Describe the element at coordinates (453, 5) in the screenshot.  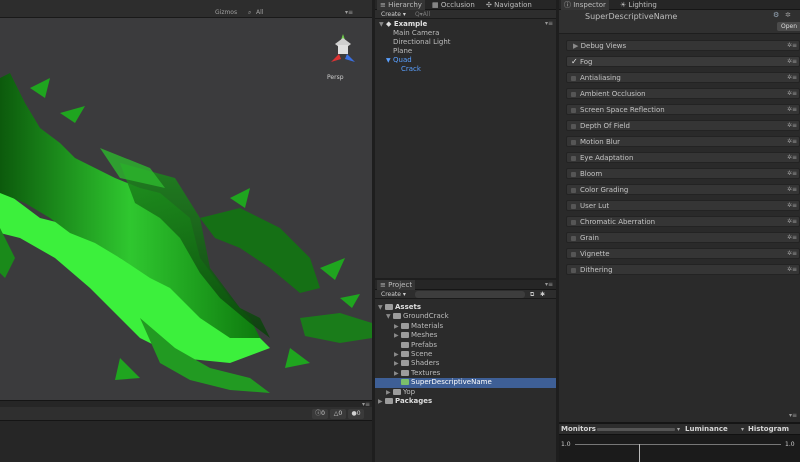
I see `tab-occlusion: ▦ Occlusion` at that location.